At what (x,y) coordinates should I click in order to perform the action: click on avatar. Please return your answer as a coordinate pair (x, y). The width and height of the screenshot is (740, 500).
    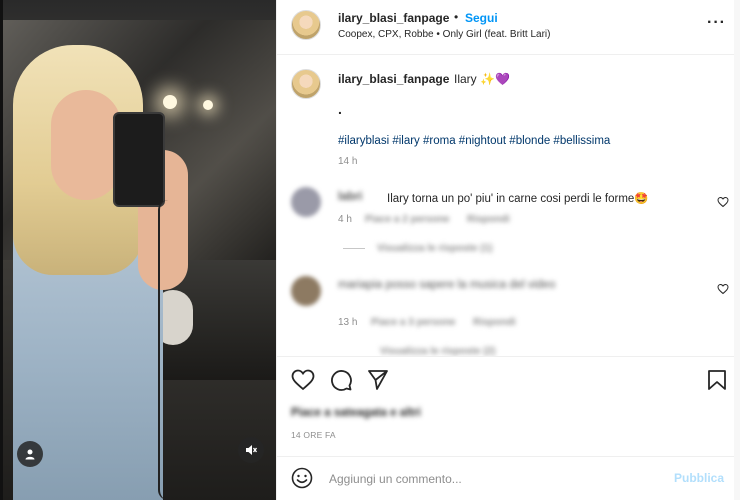
    Looking at the image, I should click on (306, 25).